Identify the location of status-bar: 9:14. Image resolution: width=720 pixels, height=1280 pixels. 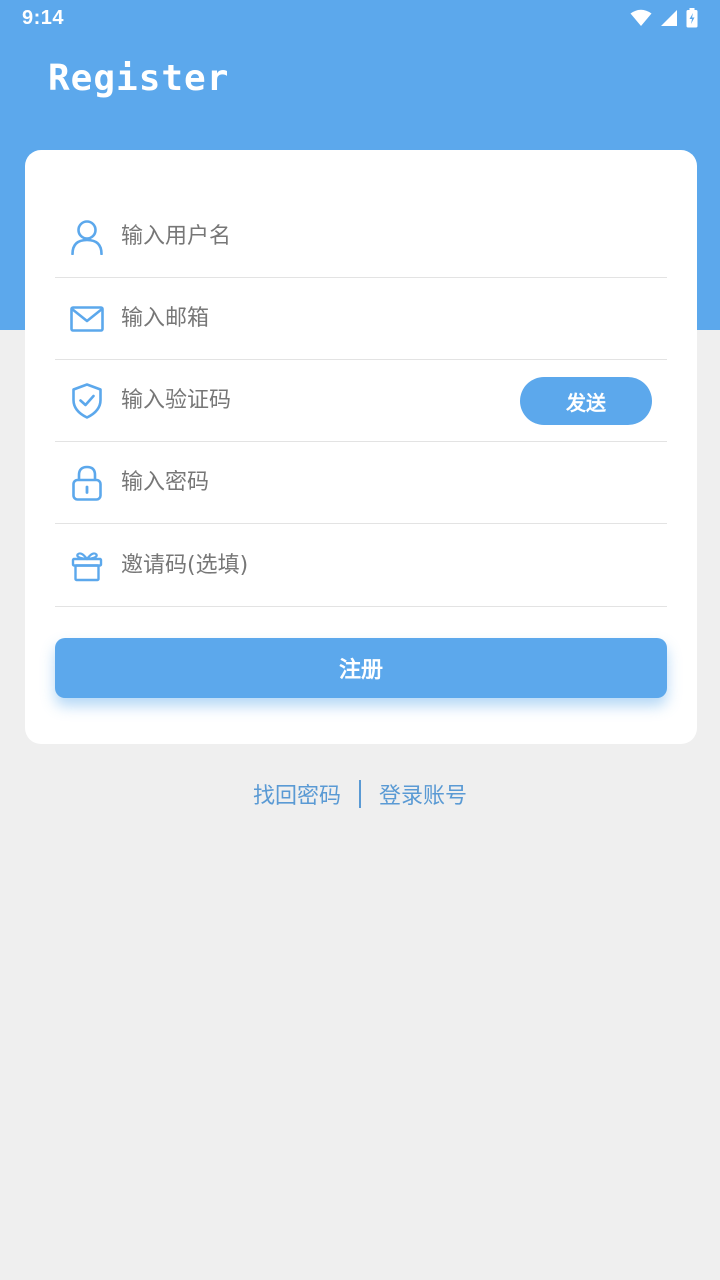
(360, 18).